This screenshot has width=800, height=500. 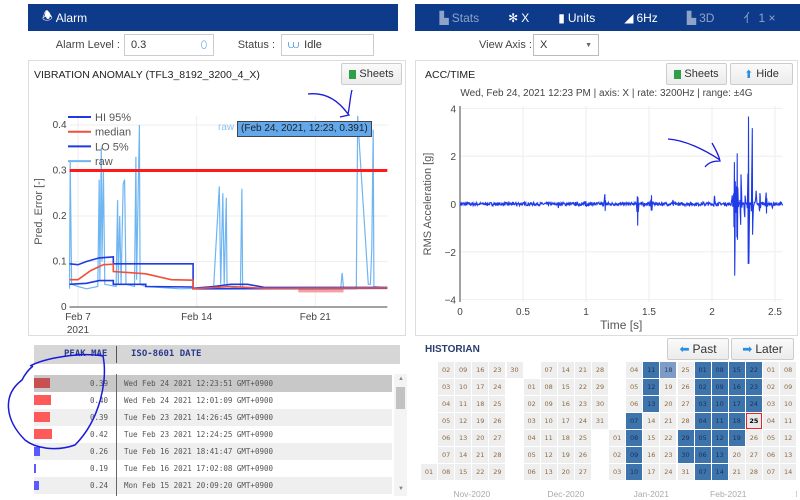 What do you see at coordinates (204, 45) in the screenshot?
I see `spinner-icon: ⬯` at bounding box center [204, 45].